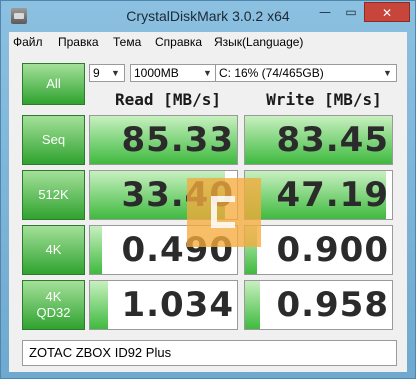 This screenshot has height=379, width=416. Describe the element at coordinates (156, 73) in the screenshot. I see `test-size-value: 1000MB` at that location.